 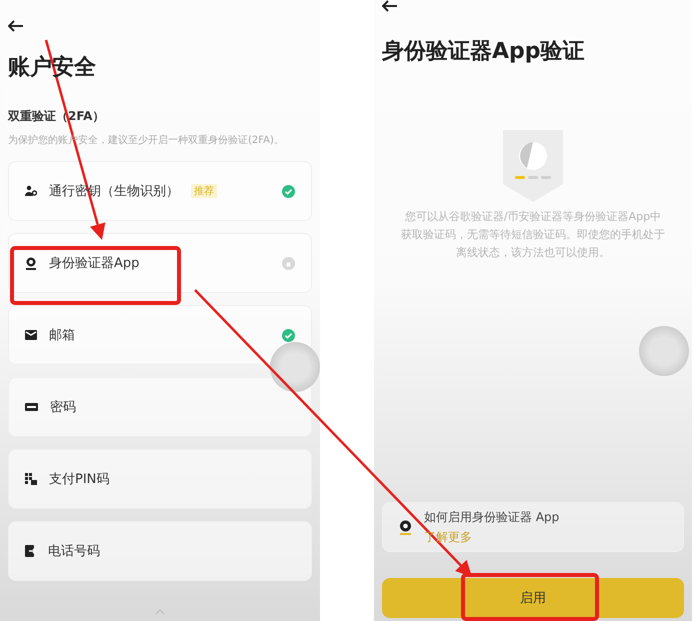 What do you see at coordinates (533, 166) in the screenshot?
I see `shield-drawing` at bounding box center [533, 166].